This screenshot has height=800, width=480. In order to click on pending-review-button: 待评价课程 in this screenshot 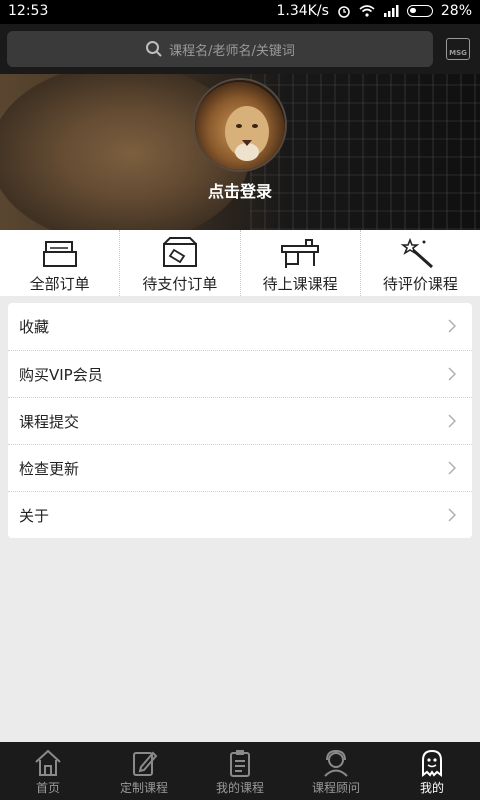, I will do `click(419, 263)`.